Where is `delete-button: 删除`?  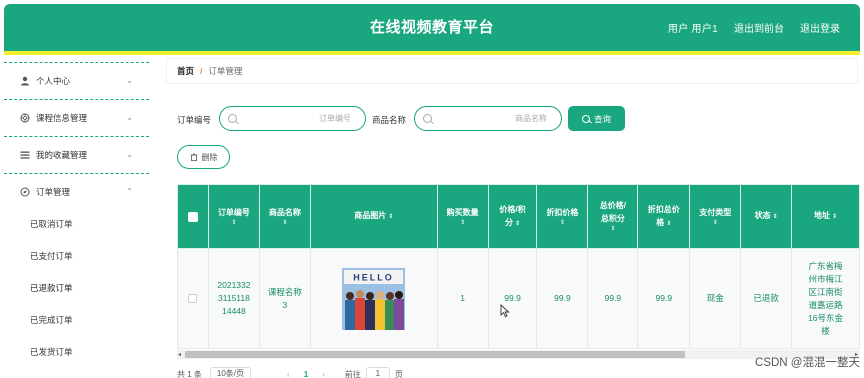
delete-button: 删除 is located at coordinates (203, 157).